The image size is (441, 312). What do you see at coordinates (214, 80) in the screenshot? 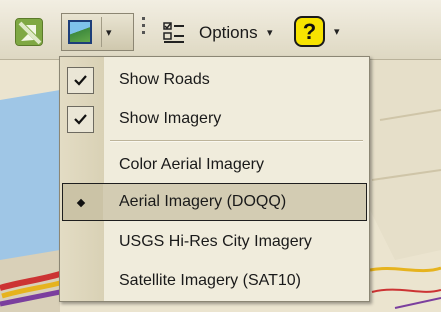
I see `menu-item-show-roads: Show Roads` at bounding box center [214, 80].